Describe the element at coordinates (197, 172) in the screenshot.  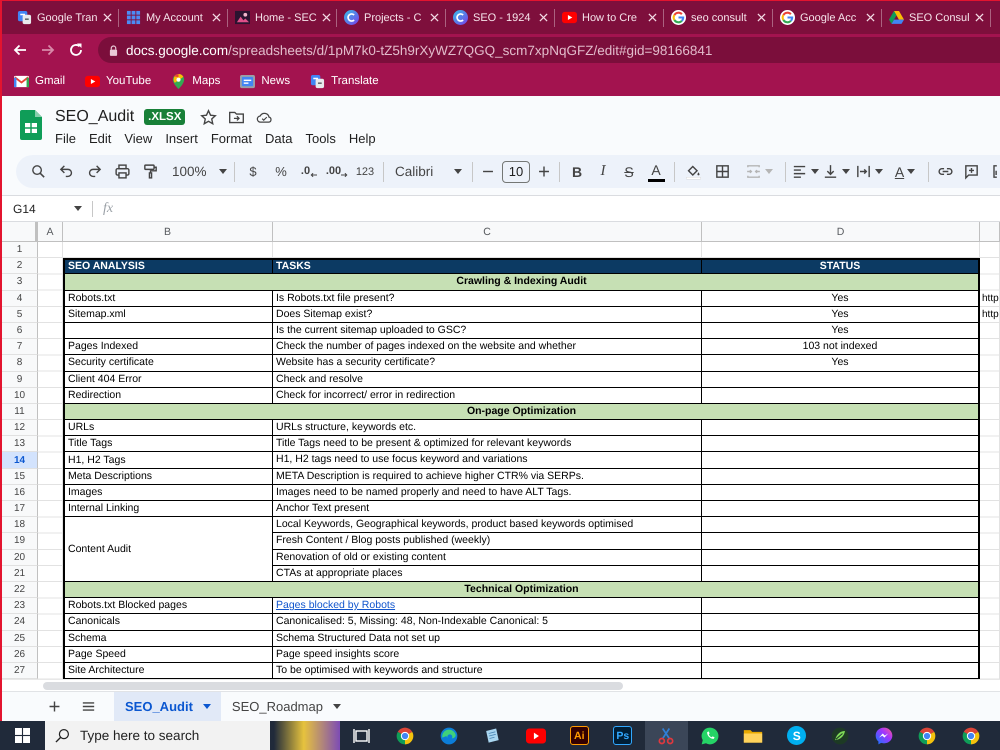
I see `zoom-dropdown: 100%` at that location.